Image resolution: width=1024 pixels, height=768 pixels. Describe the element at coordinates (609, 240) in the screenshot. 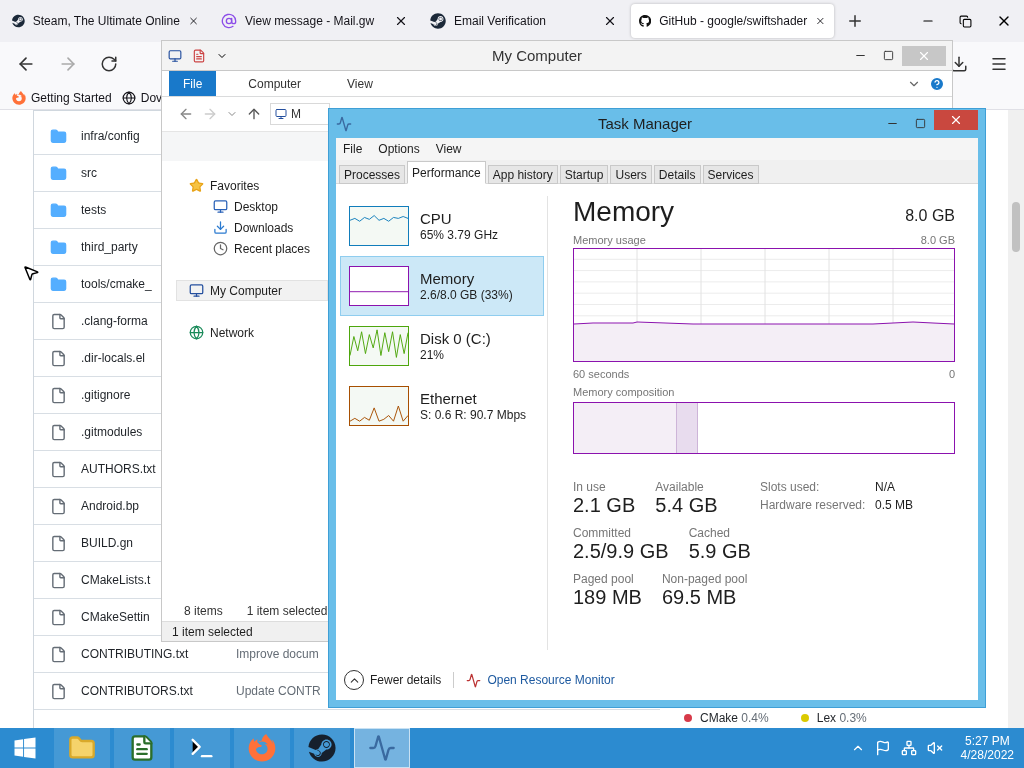

I see `chart-label: Memory usage` at that location.